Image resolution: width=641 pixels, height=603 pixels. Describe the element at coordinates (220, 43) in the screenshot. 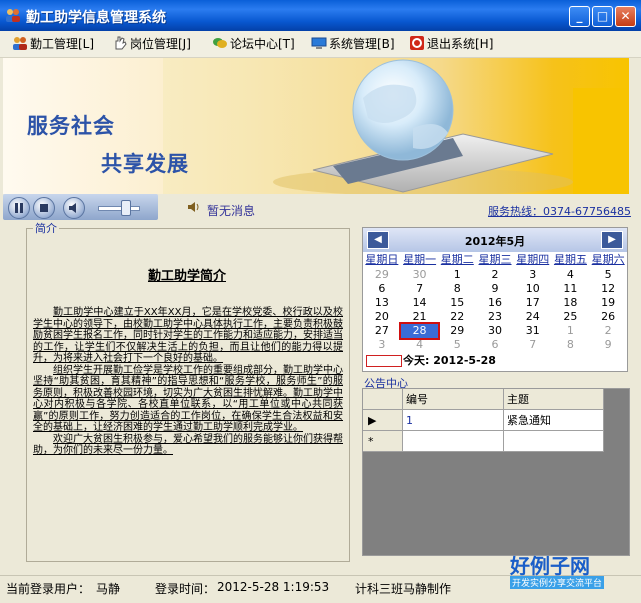

I see `chat-icon` at that location.